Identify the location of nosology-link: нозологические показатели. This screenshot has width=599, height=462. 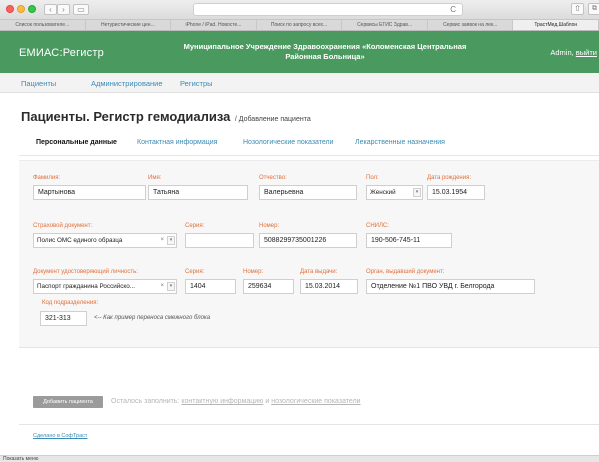
(315, 401).